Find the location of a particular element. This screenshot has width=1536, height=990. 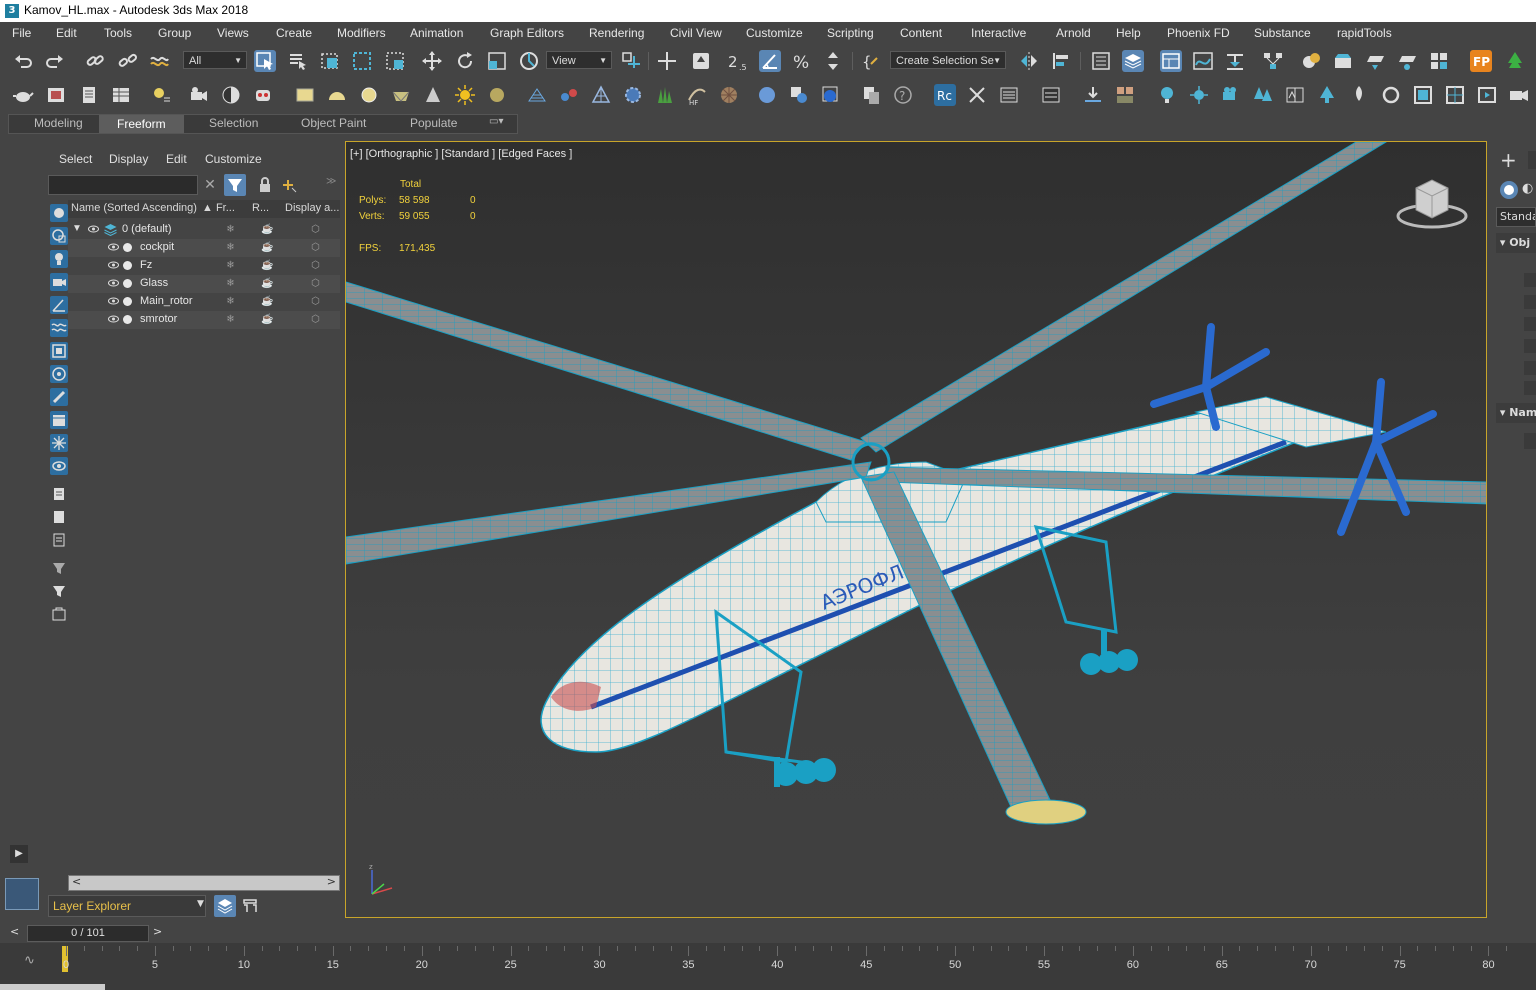

object-type-dropdown: Standa is located at coordinates (1516, 217).